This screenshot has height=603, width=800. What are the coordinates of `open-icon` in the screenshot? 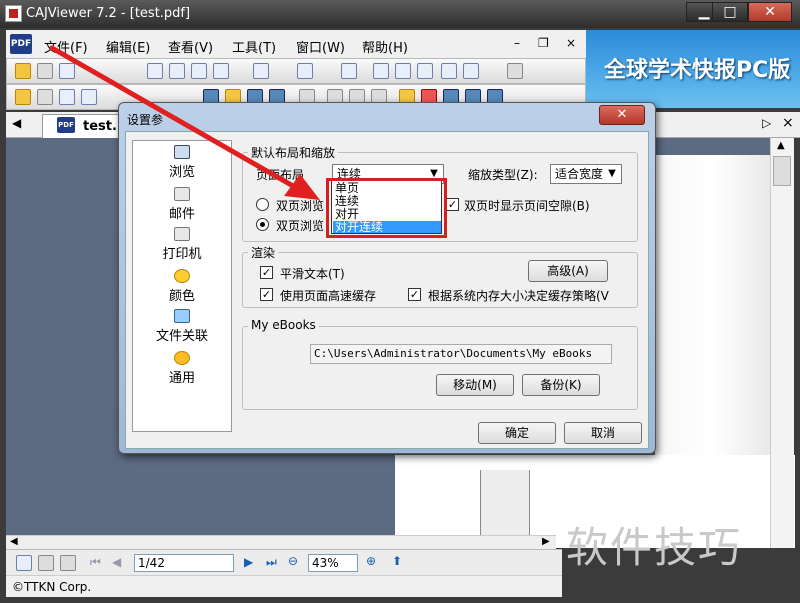 It's located at (23, 71).